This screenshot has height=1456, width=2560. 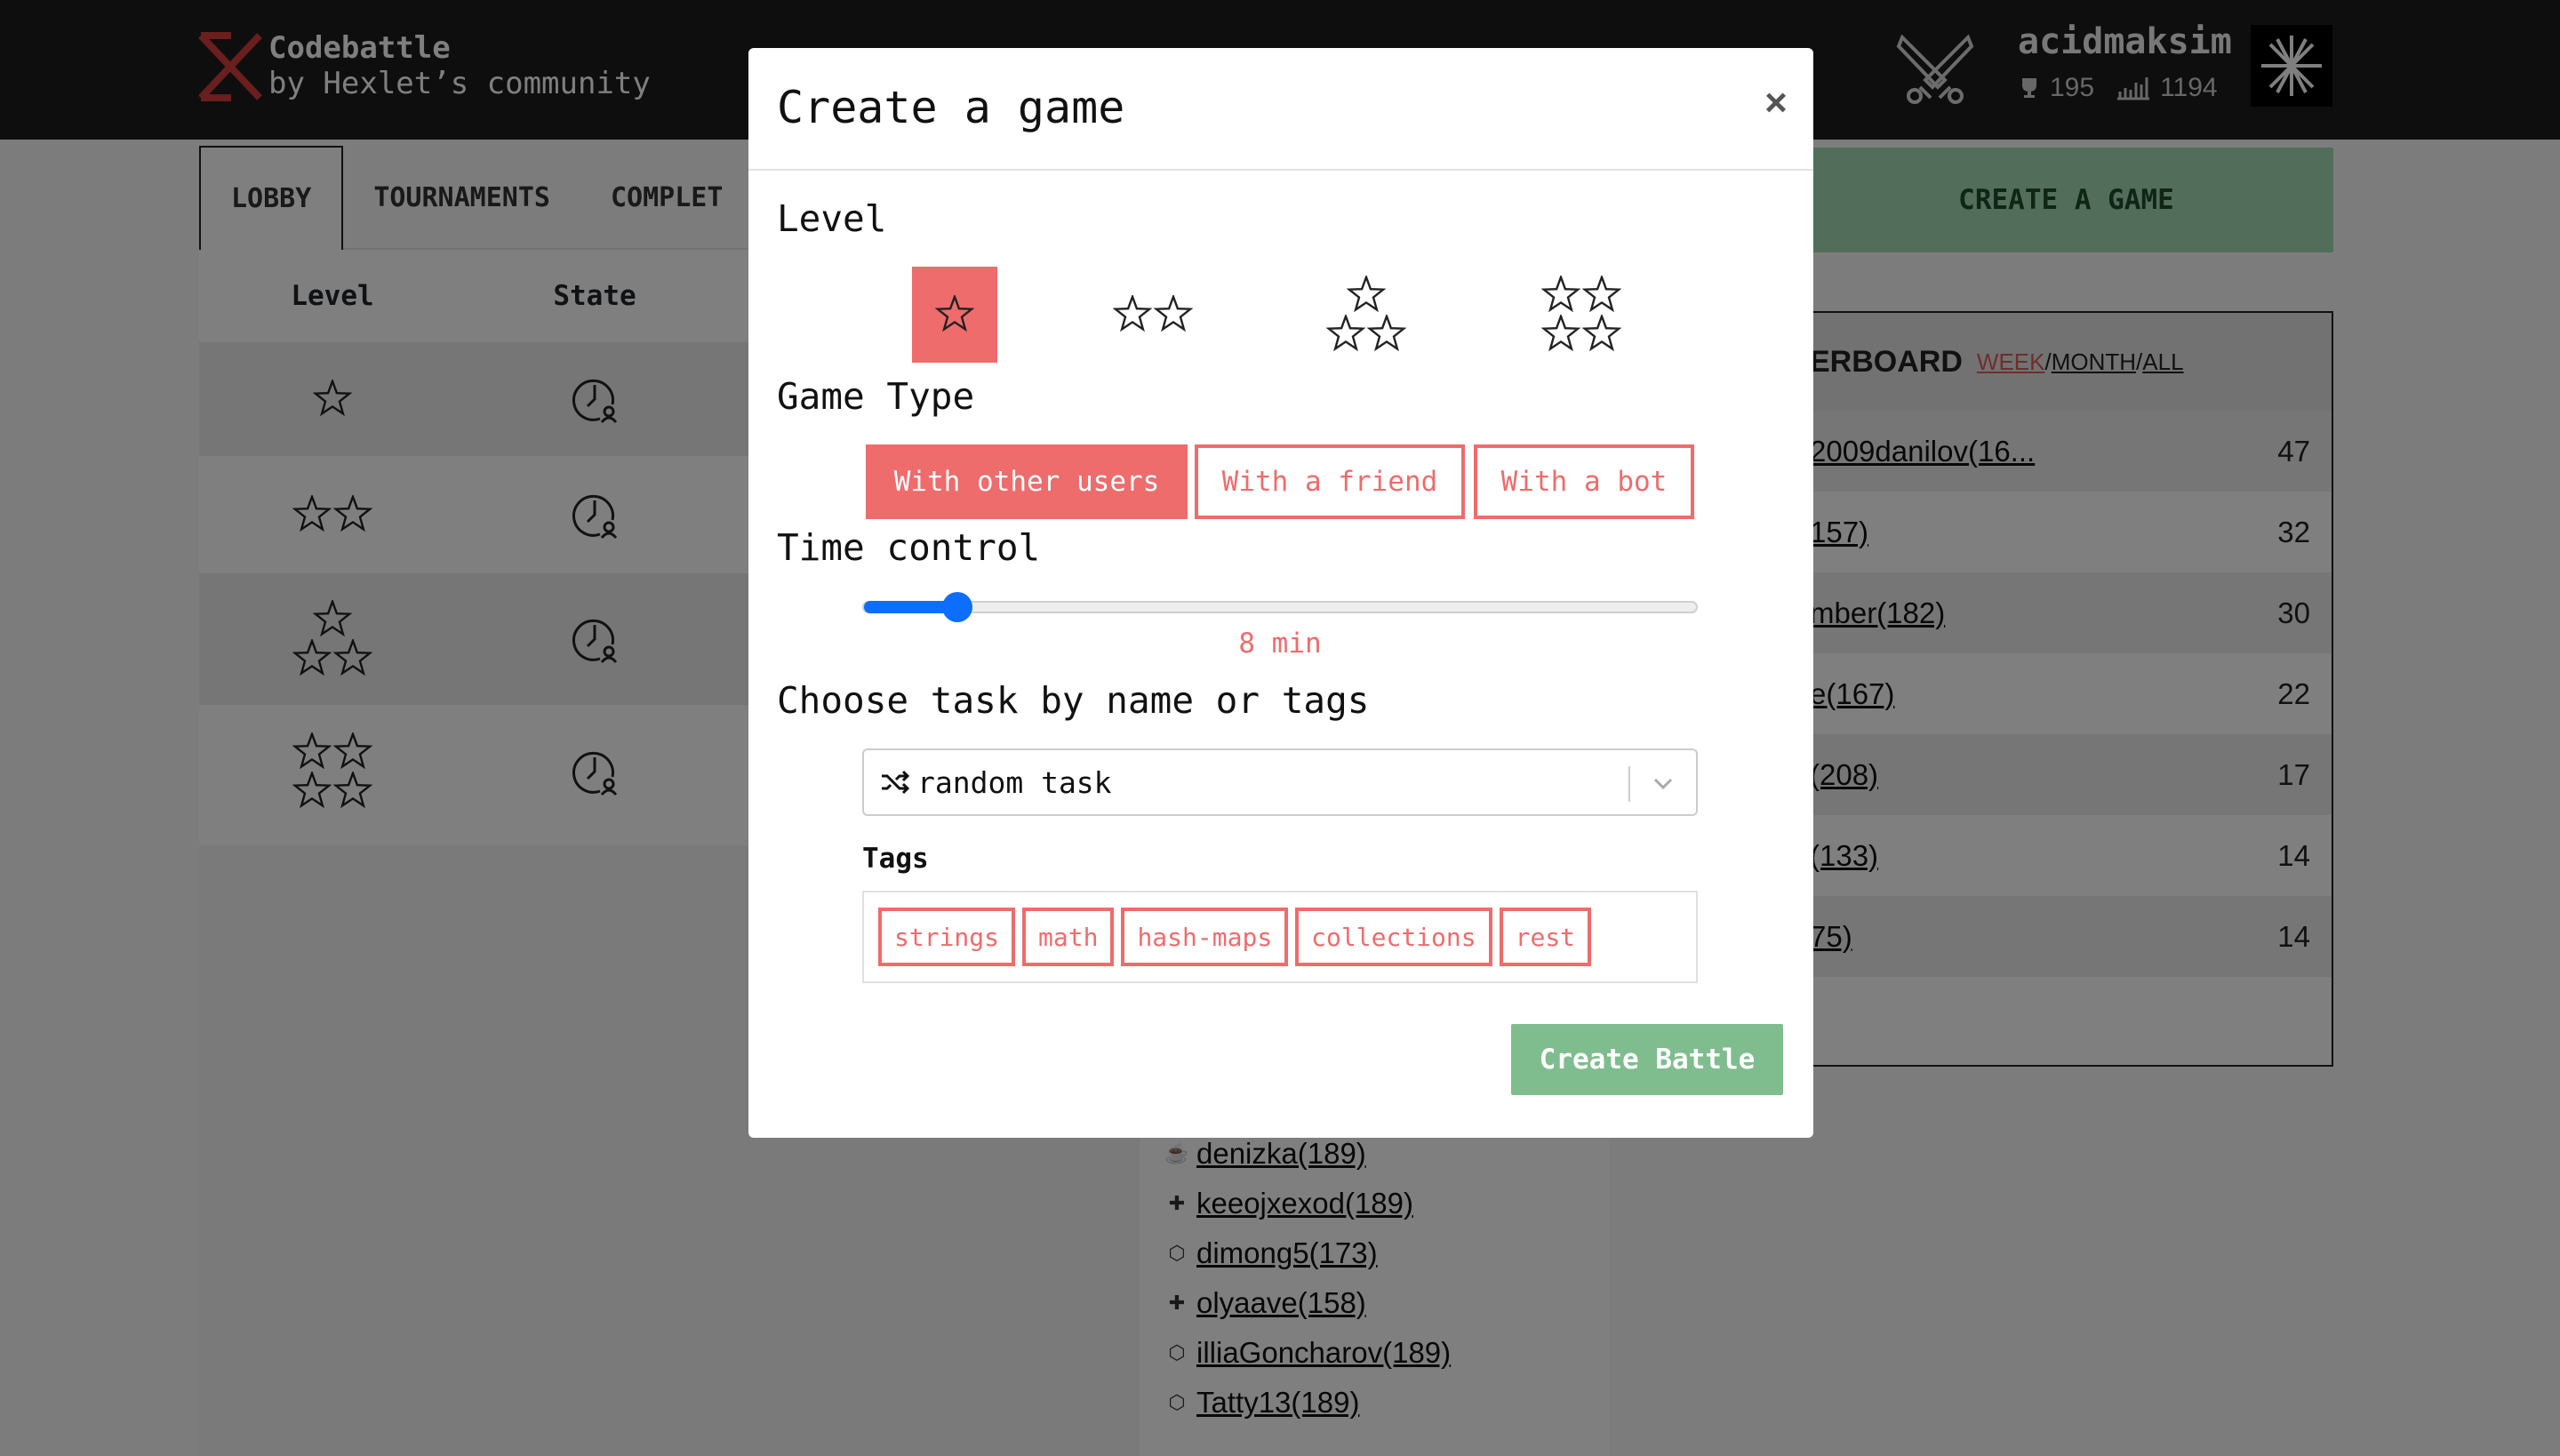 What do you see at coordinates (1545, 937) in the screenshot?
I see `tag-rest: rest` at bounding box center [1545, 937].